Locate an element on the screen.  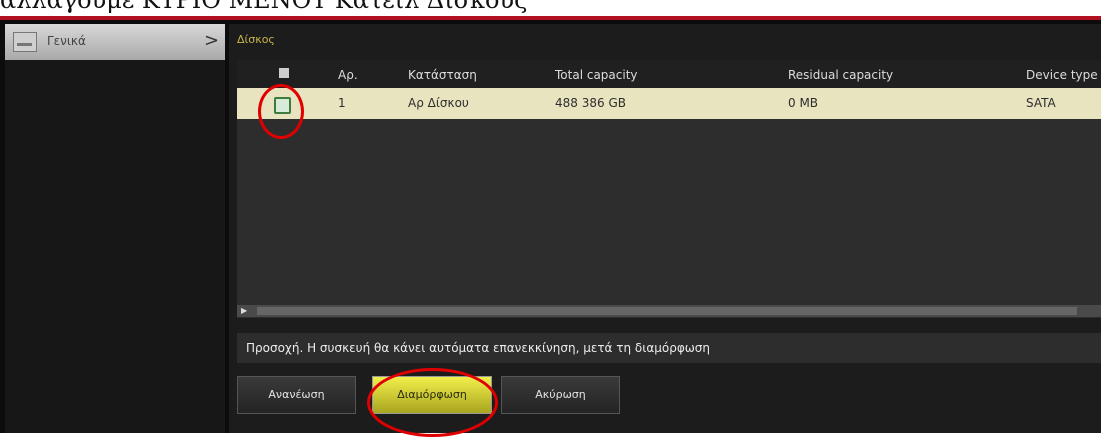
disk-number: 1 is located at coordinates (342, 103).